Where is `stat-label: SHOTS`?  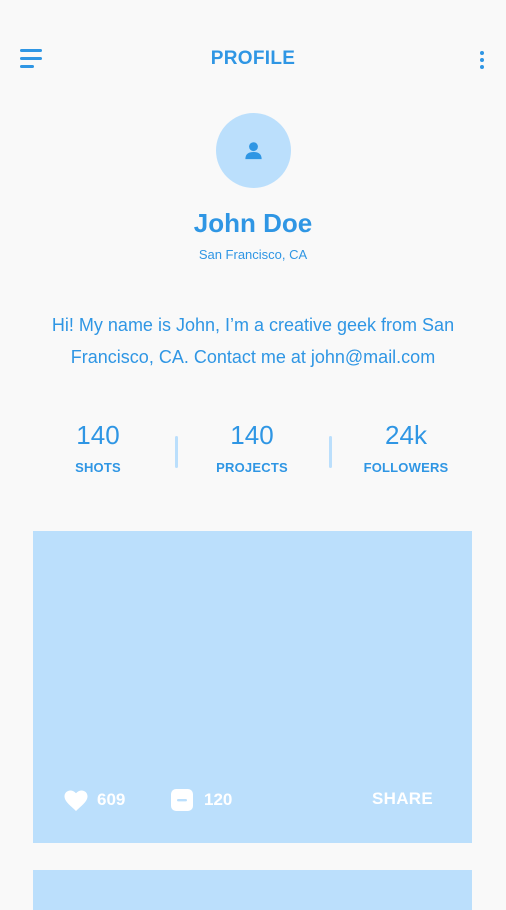
stat-label: SHOTS is located at coordinates (98, 467).